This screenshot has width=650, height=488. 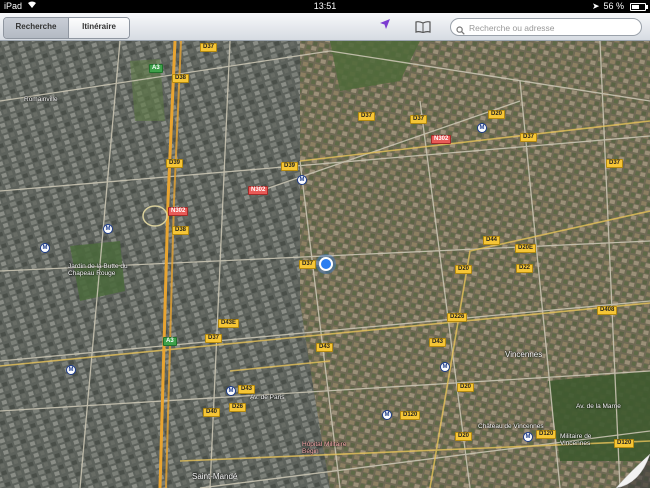 What do you see at coordinates (598, 406) in the screenshot?
I see `place-label: Av. de la Marne` at bounding box center [598, 406].